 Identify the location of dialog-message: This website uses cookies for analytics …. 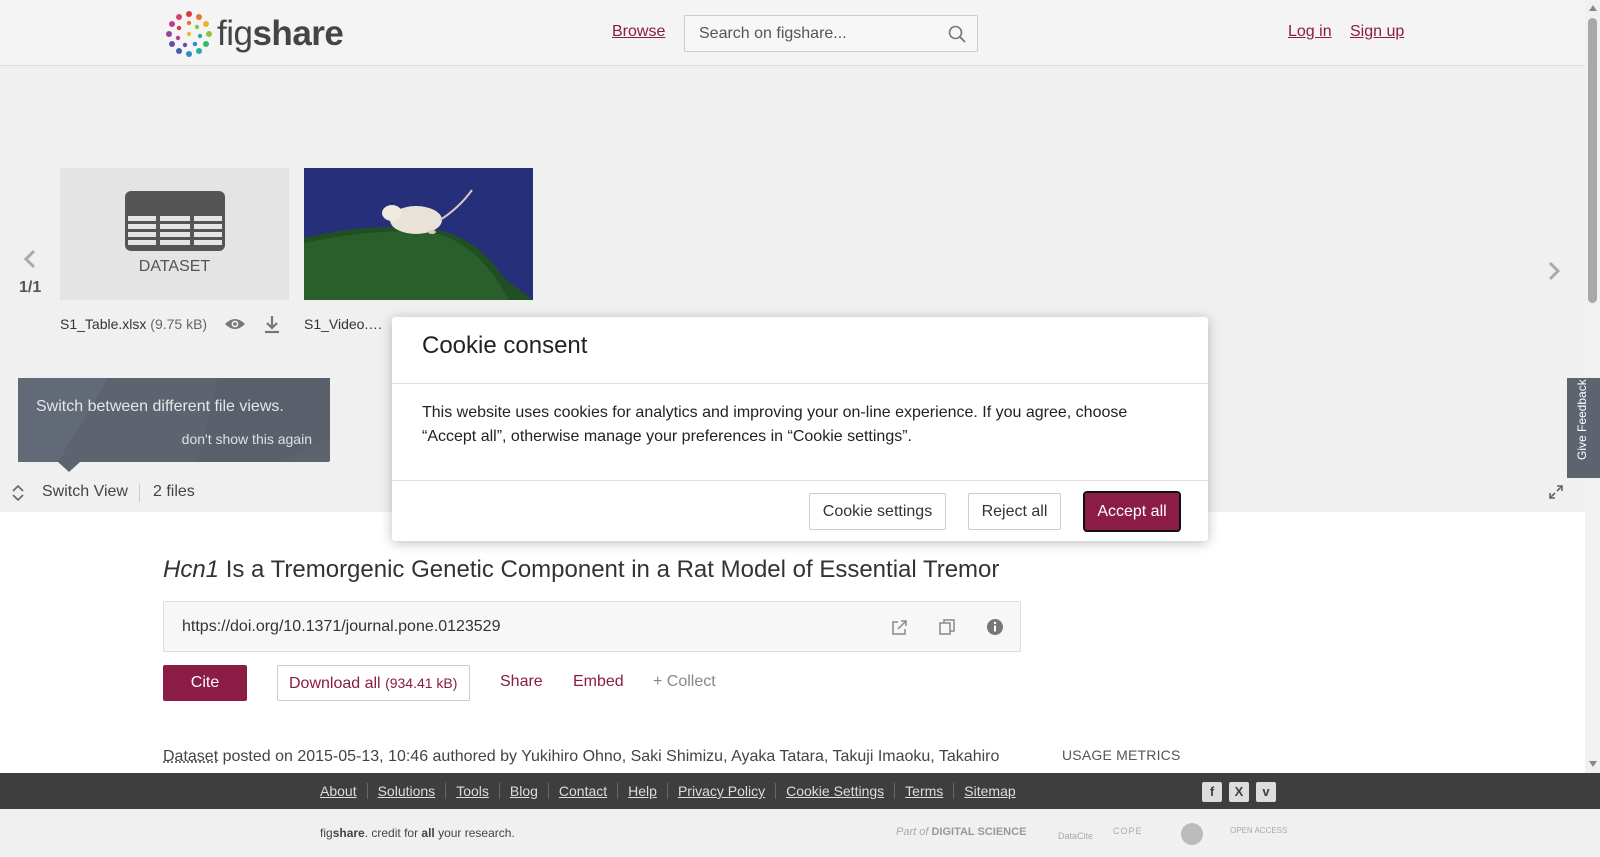
(775, 424).